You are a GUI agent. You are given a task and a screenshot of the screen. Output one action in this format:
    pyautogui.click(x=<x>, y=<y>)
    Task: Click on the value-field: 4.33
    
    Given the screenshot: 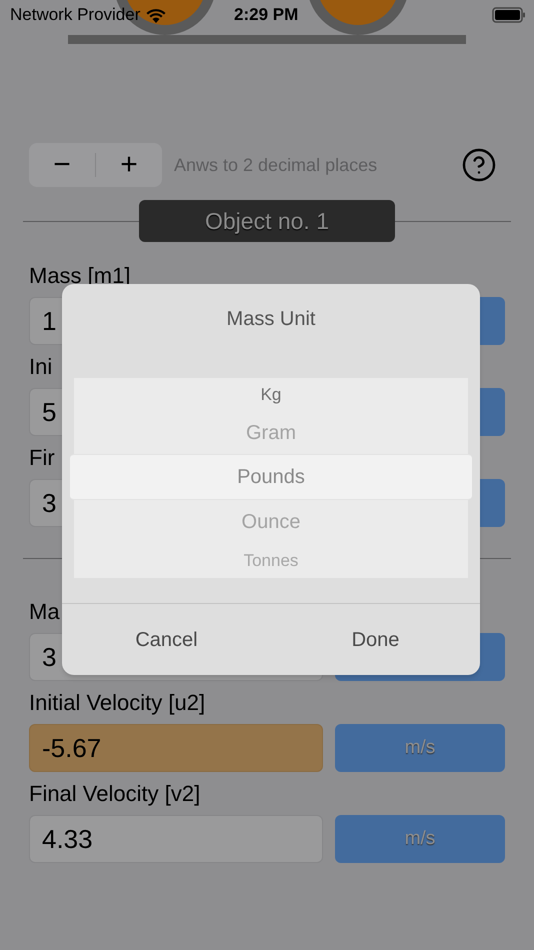 What is the action you would take?
    pyautogui.click(x=176, y=839)
    